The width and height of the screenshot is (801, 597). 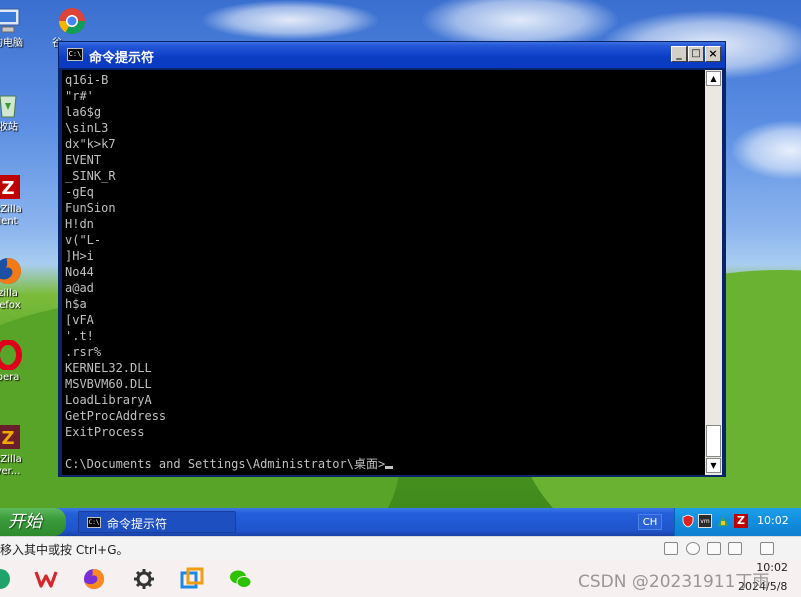 What do you see at coordinates (87, 128) in the screenshot?
I see `console-line: \sinL3` at bounding box center [87, 128].